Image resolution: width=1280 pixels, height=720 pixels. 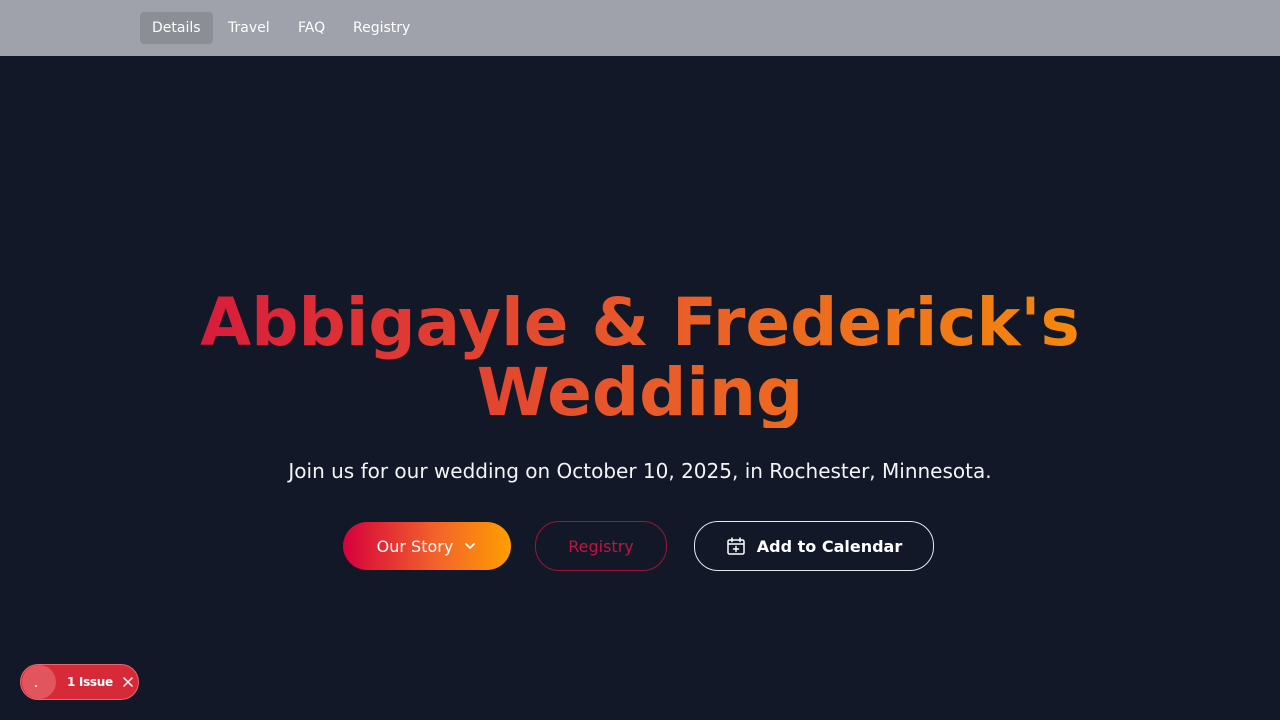 What do you see at coordinates (249, 28) in the screenshot?
I see `nav-item-travel: Travel` at bounding box center [249, 28].